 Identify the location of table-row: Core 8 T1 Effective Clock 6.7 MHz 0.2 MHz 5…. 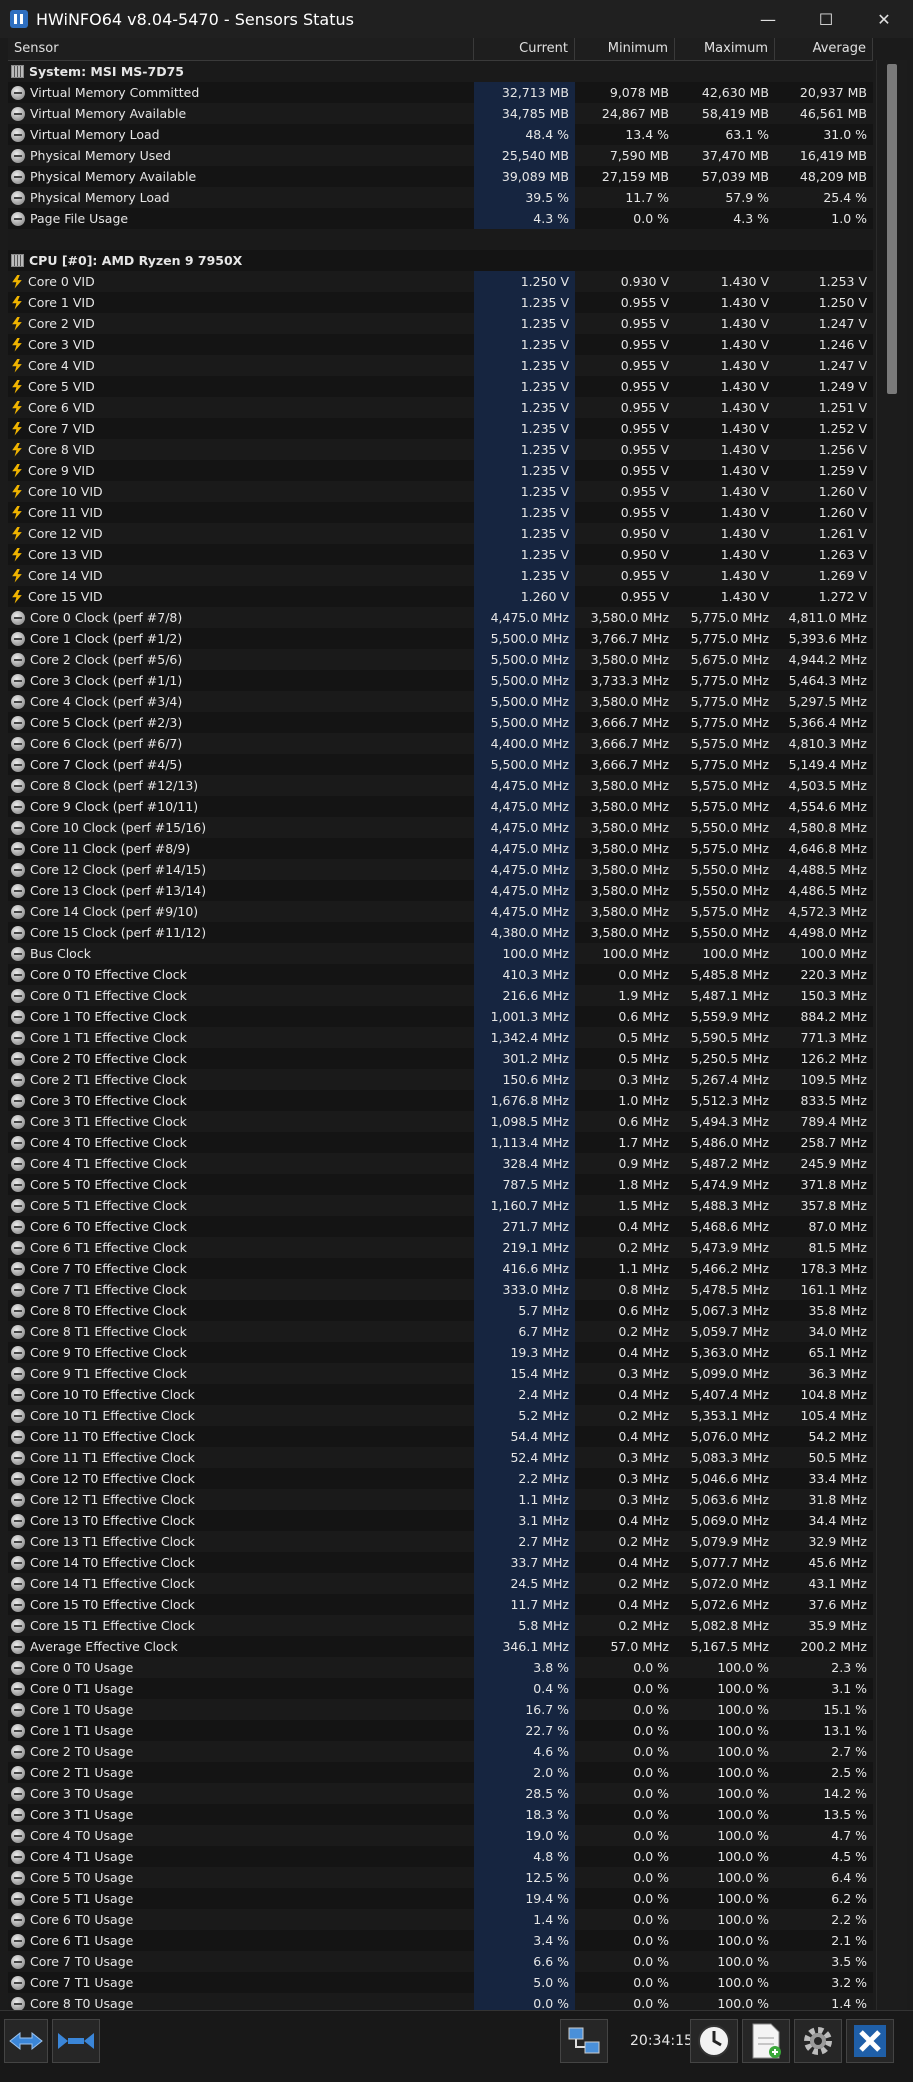
(440, 1331).